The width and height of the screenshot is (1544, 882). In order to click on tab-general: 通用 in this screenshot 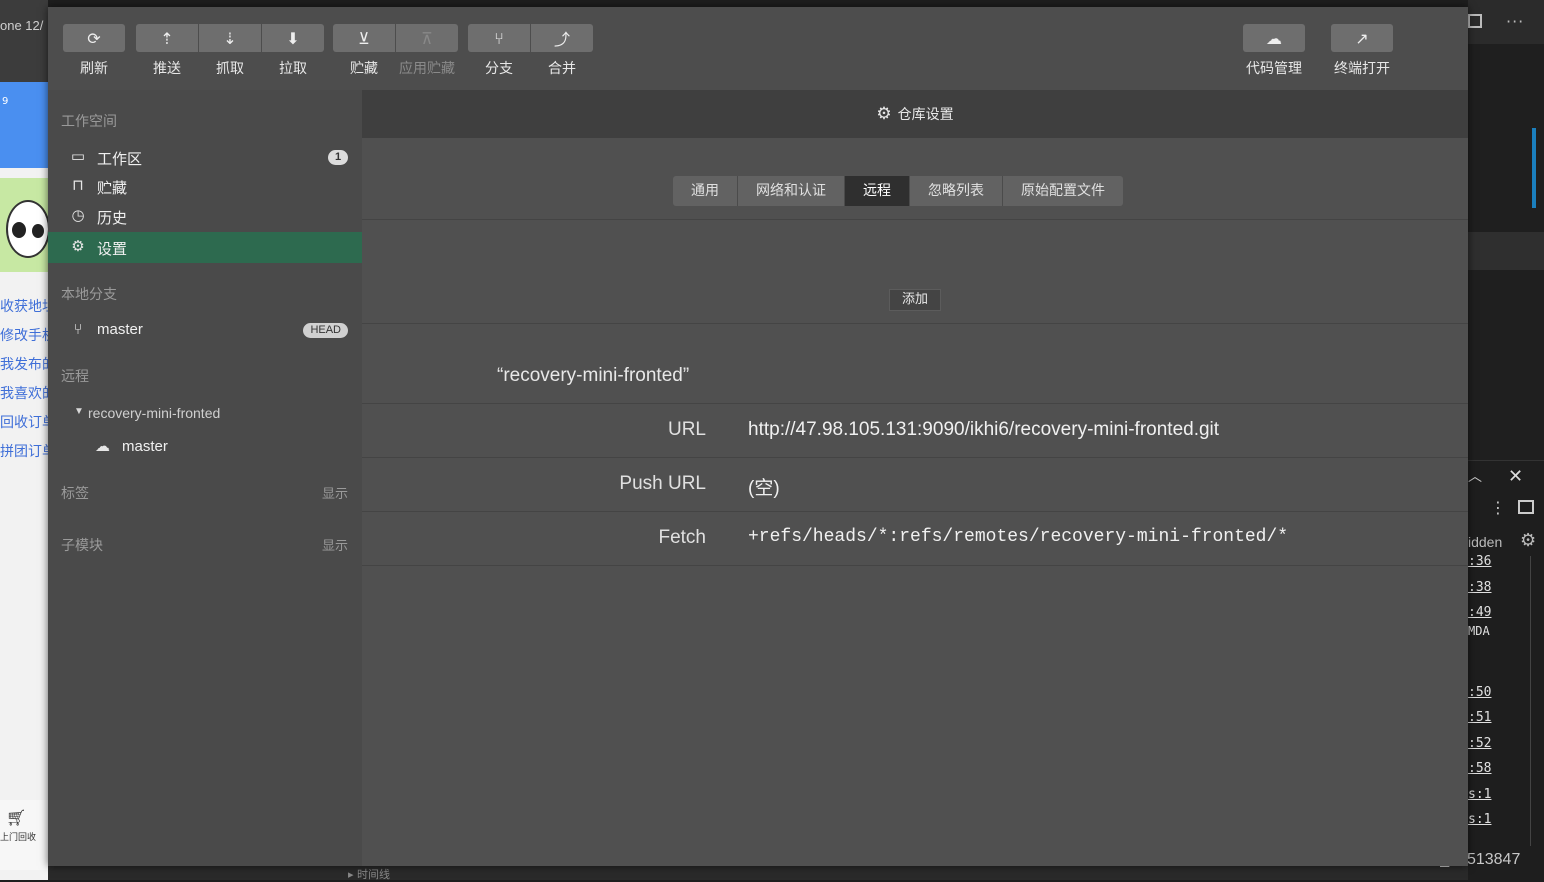, I will do `click(705, 191)`.